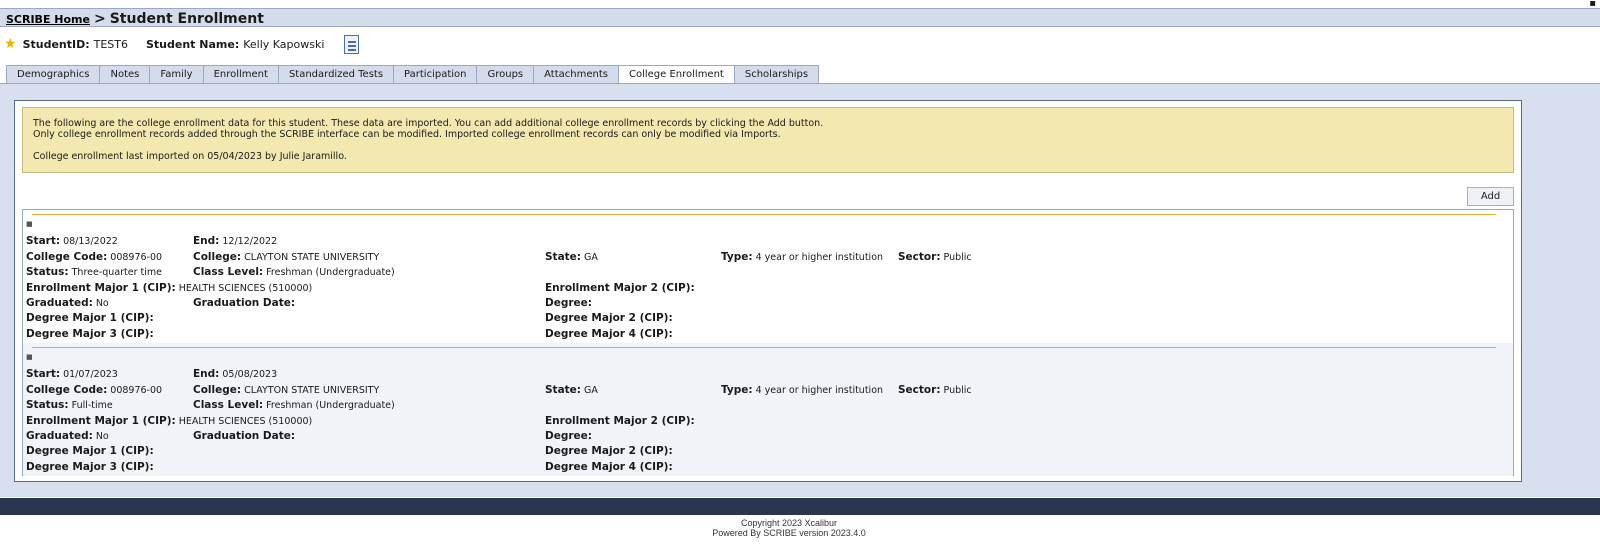 This screenshot has width=1600, height=557. I want to click on student-name-label: Student Name:, so click(193, 44).